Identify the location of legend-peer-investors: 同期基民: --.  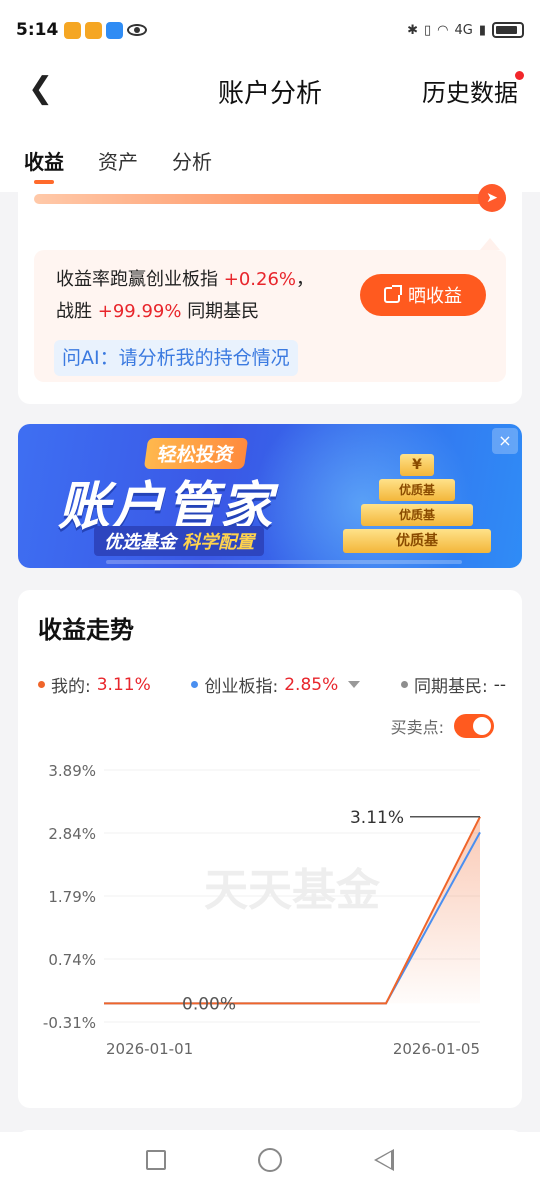
(453, 684).